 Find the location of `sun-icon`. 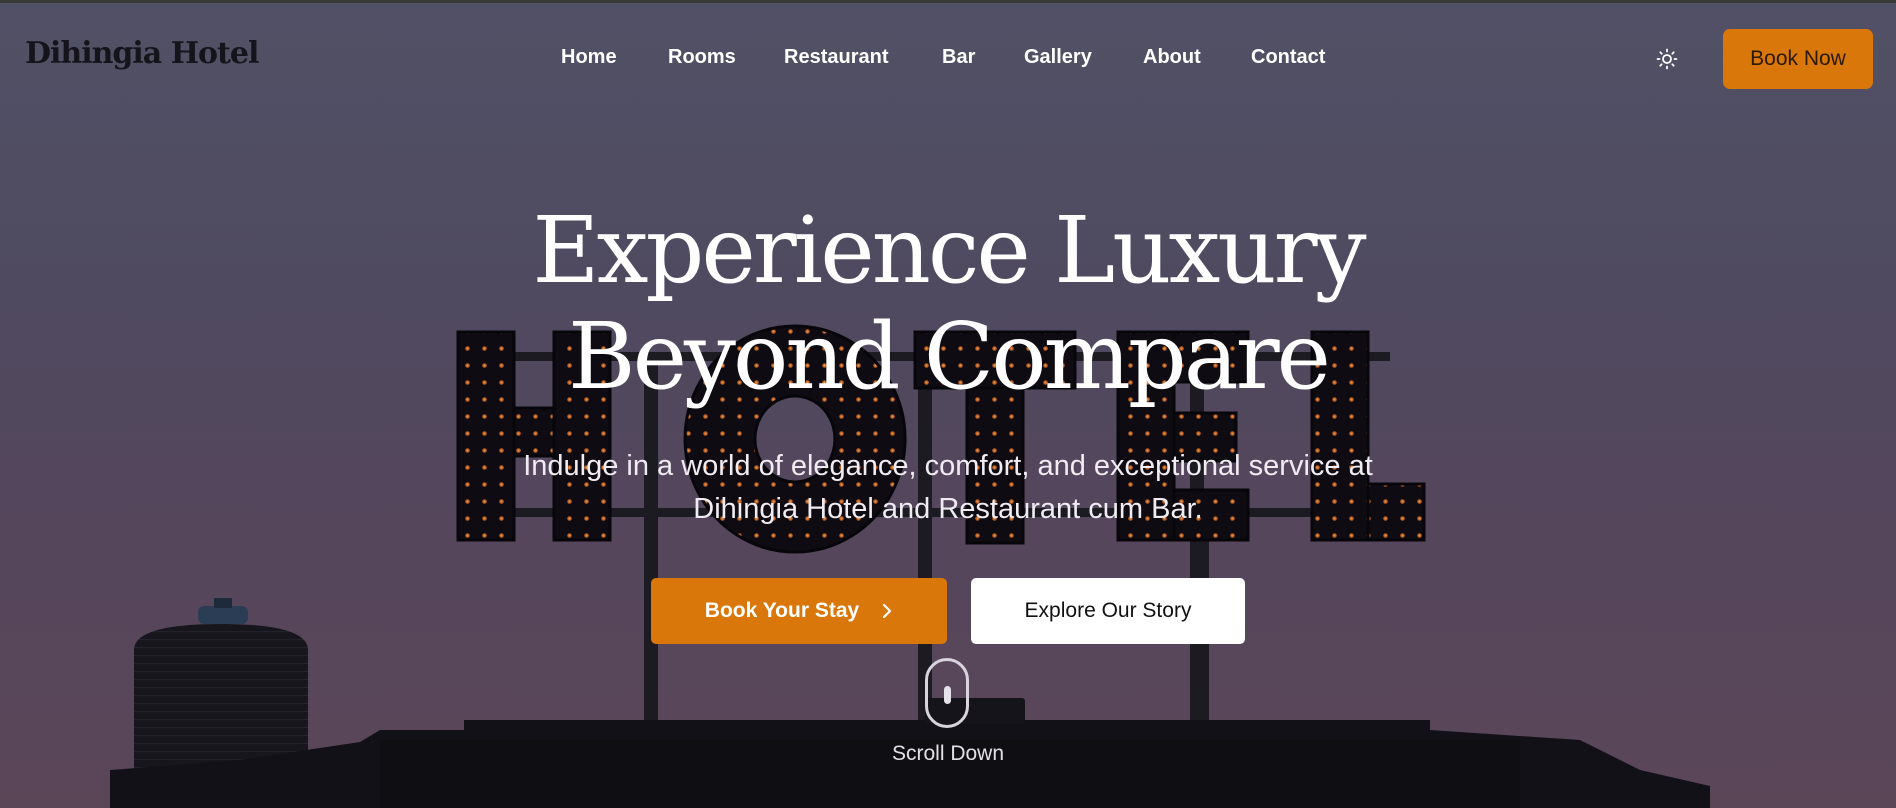

sun-icon is located at coordinates (1667, 59).